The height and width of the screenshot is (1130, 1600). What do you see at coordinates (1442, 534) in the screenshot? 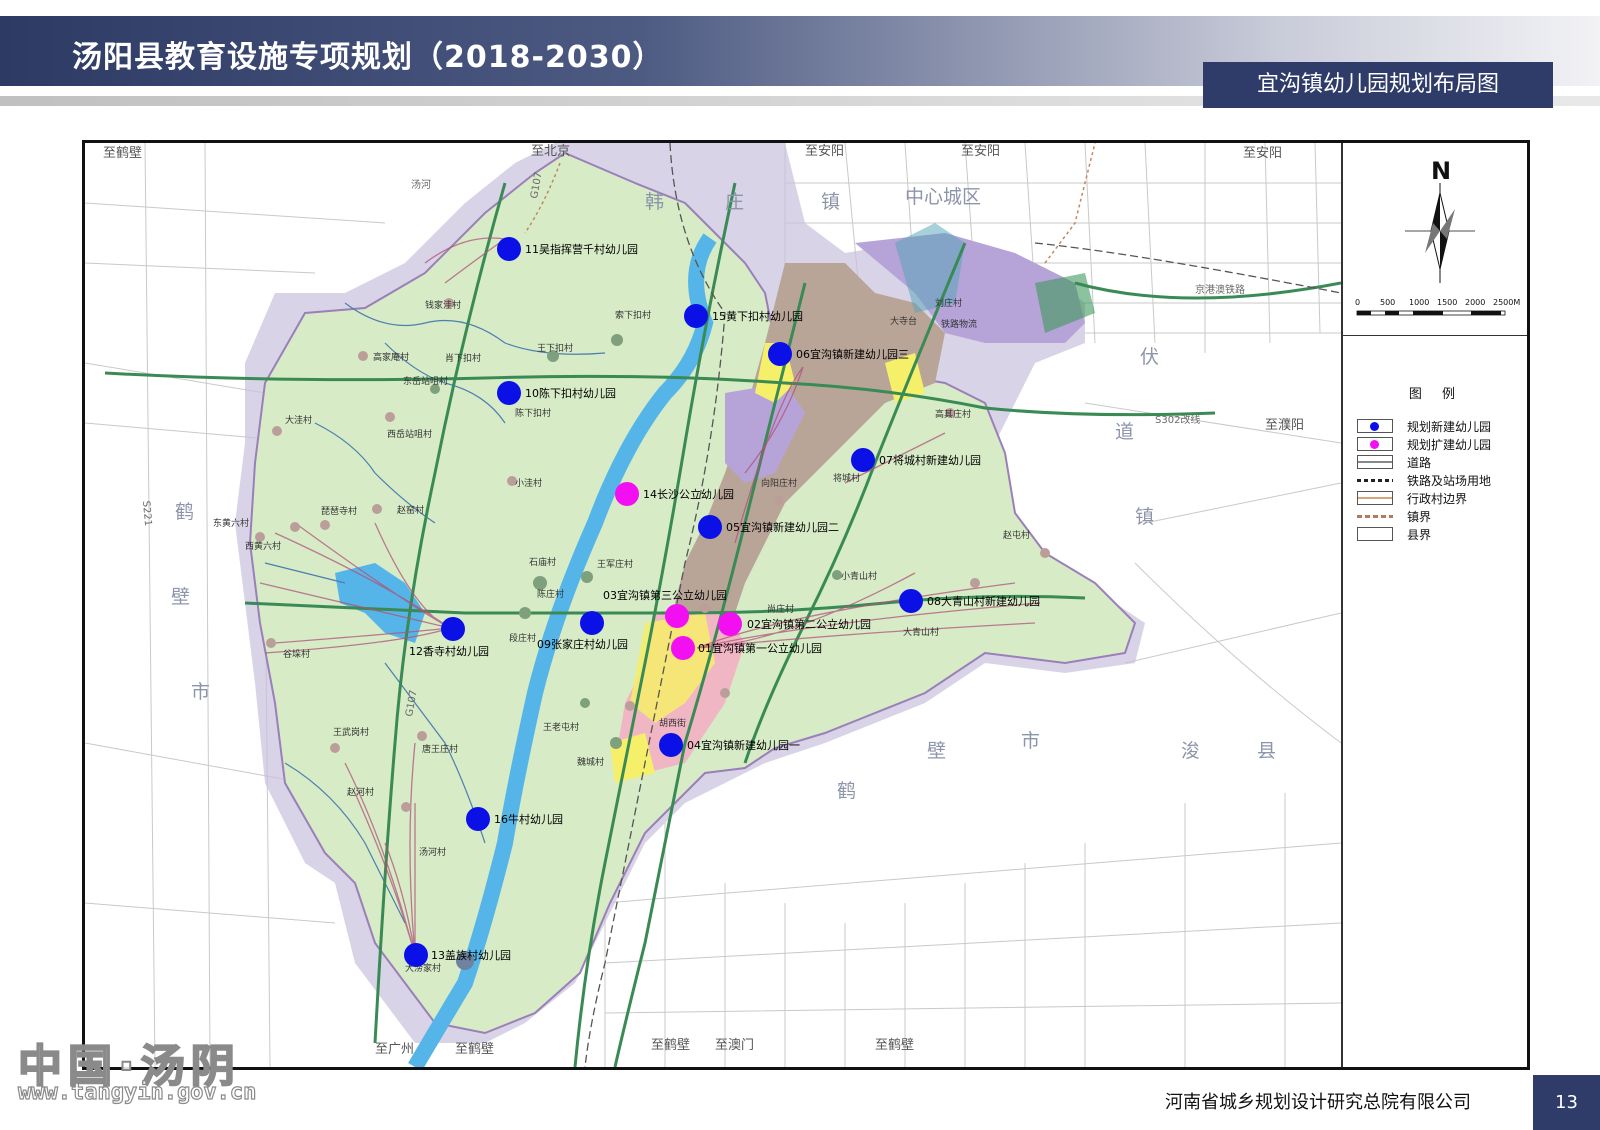
I see `legend-item-county-boundary: 县界` at bounding box center [1442, 534].